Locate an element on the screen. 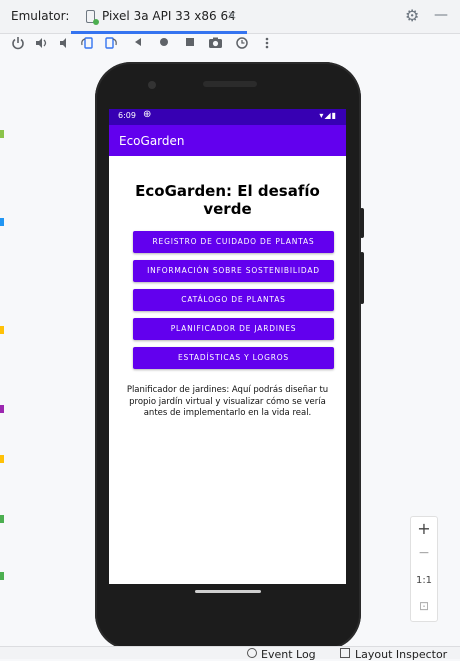 Image resolution: width=460 pixels, height=661 pixels. power-button-hardware is located at coordinates (362, 223).